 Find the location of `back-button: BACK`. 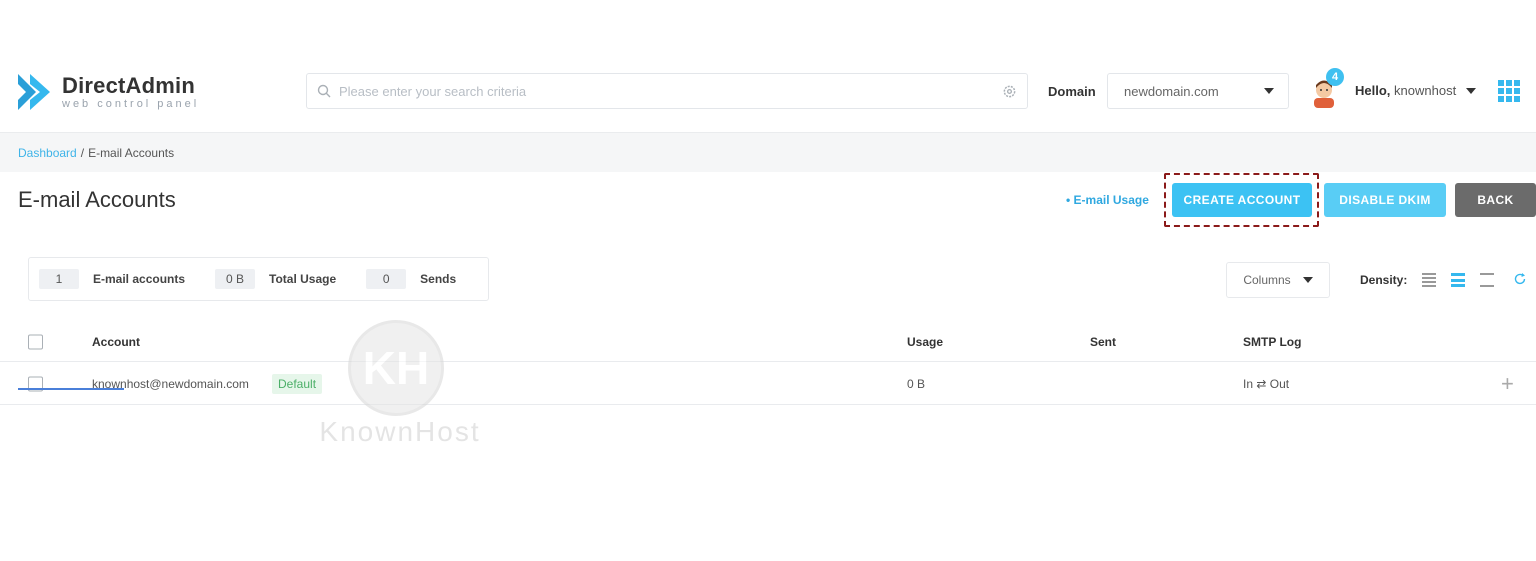

back-button: BACK is located at coordinates (1495, 200).